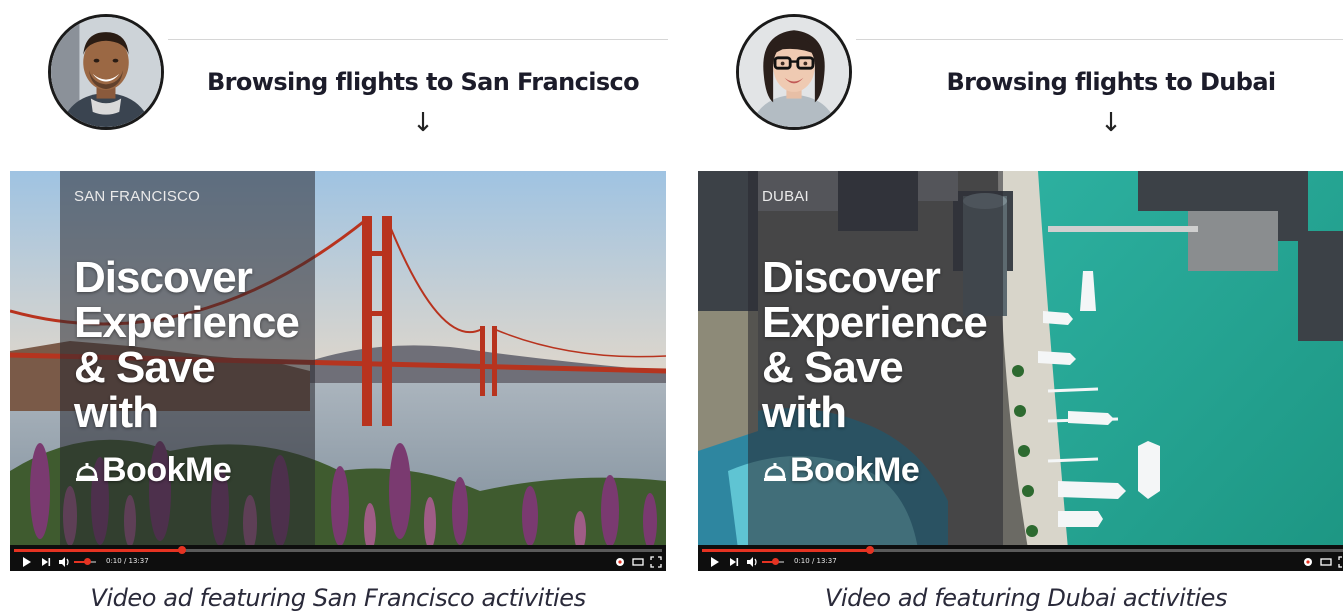 The width and height of the screenshot is (1343, 616). What do you see at coordinates (137, 196) in the screenshot?
I see `city-label: SAN FRANCISCO` at bounding box center [137, 196].